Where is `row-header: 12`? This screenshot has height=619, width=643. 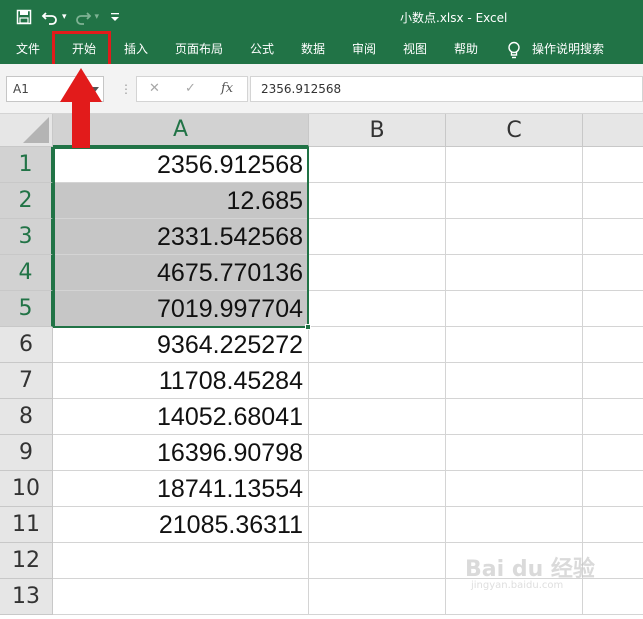 row-header: 12 is located at coordinates (26, 561).